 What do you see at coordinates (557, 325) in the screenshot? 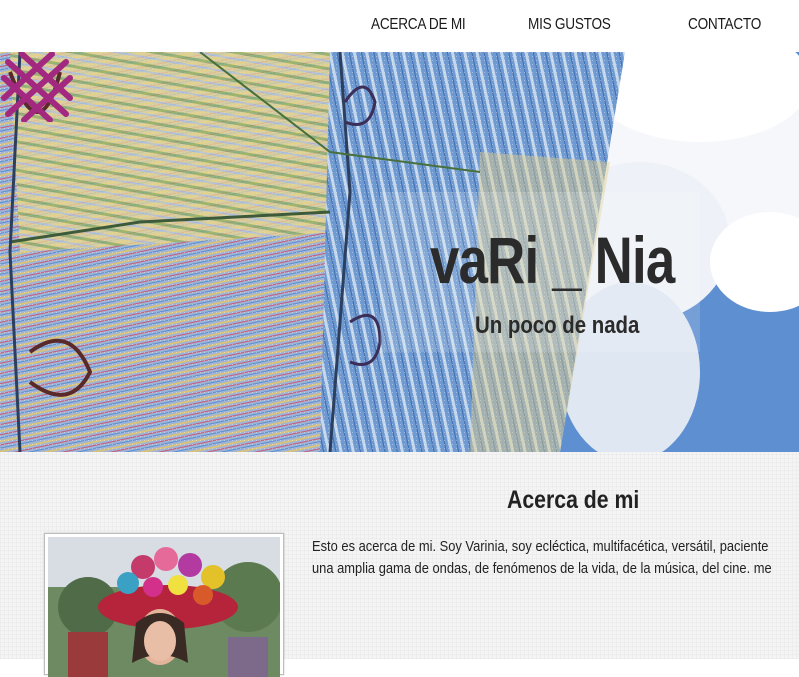
I see `site-tagline: Un poco de nada` at bounding box center [557, 325].